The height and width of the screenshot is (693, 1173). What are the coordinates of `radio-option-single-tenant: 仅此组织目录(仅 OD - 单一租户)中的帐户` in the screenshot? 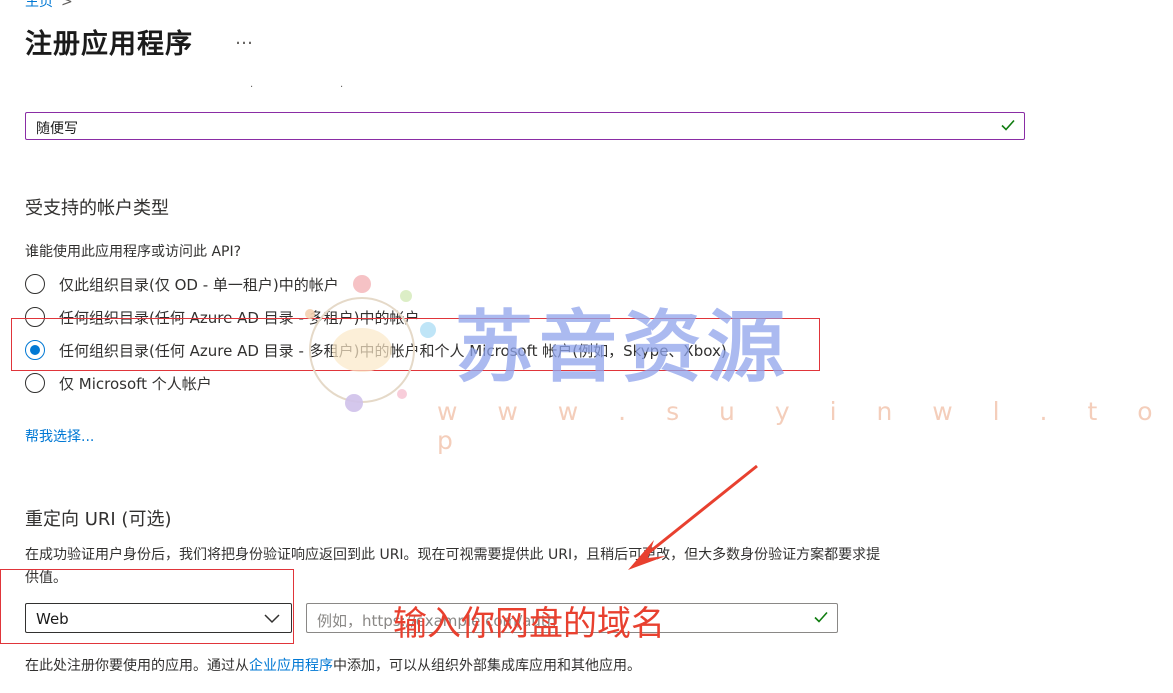 It's located at (182, 284).